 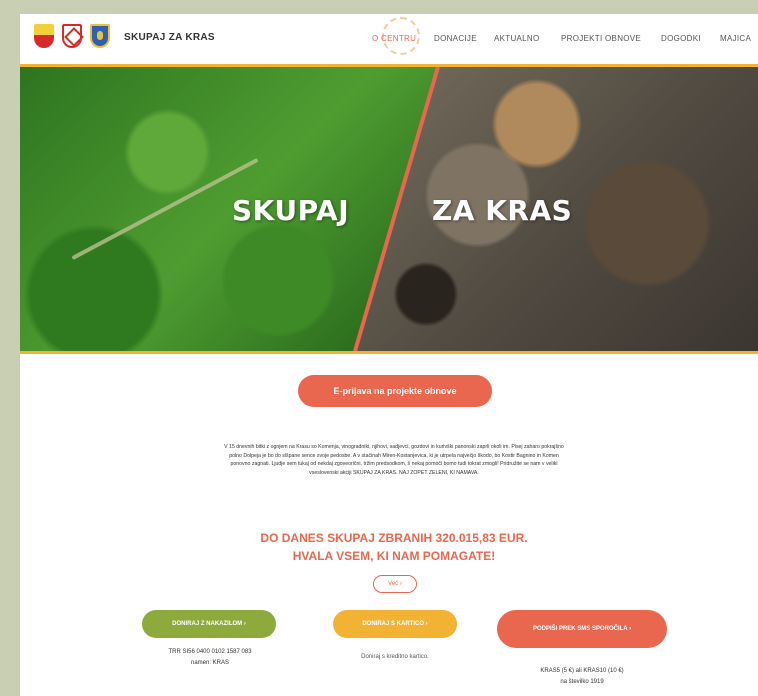 What do you see at coordinates (395, 657) in the screenshot?
I see `card-donation-info: Doniraj s kreditno kartico.` at bounding box center [395, 657].